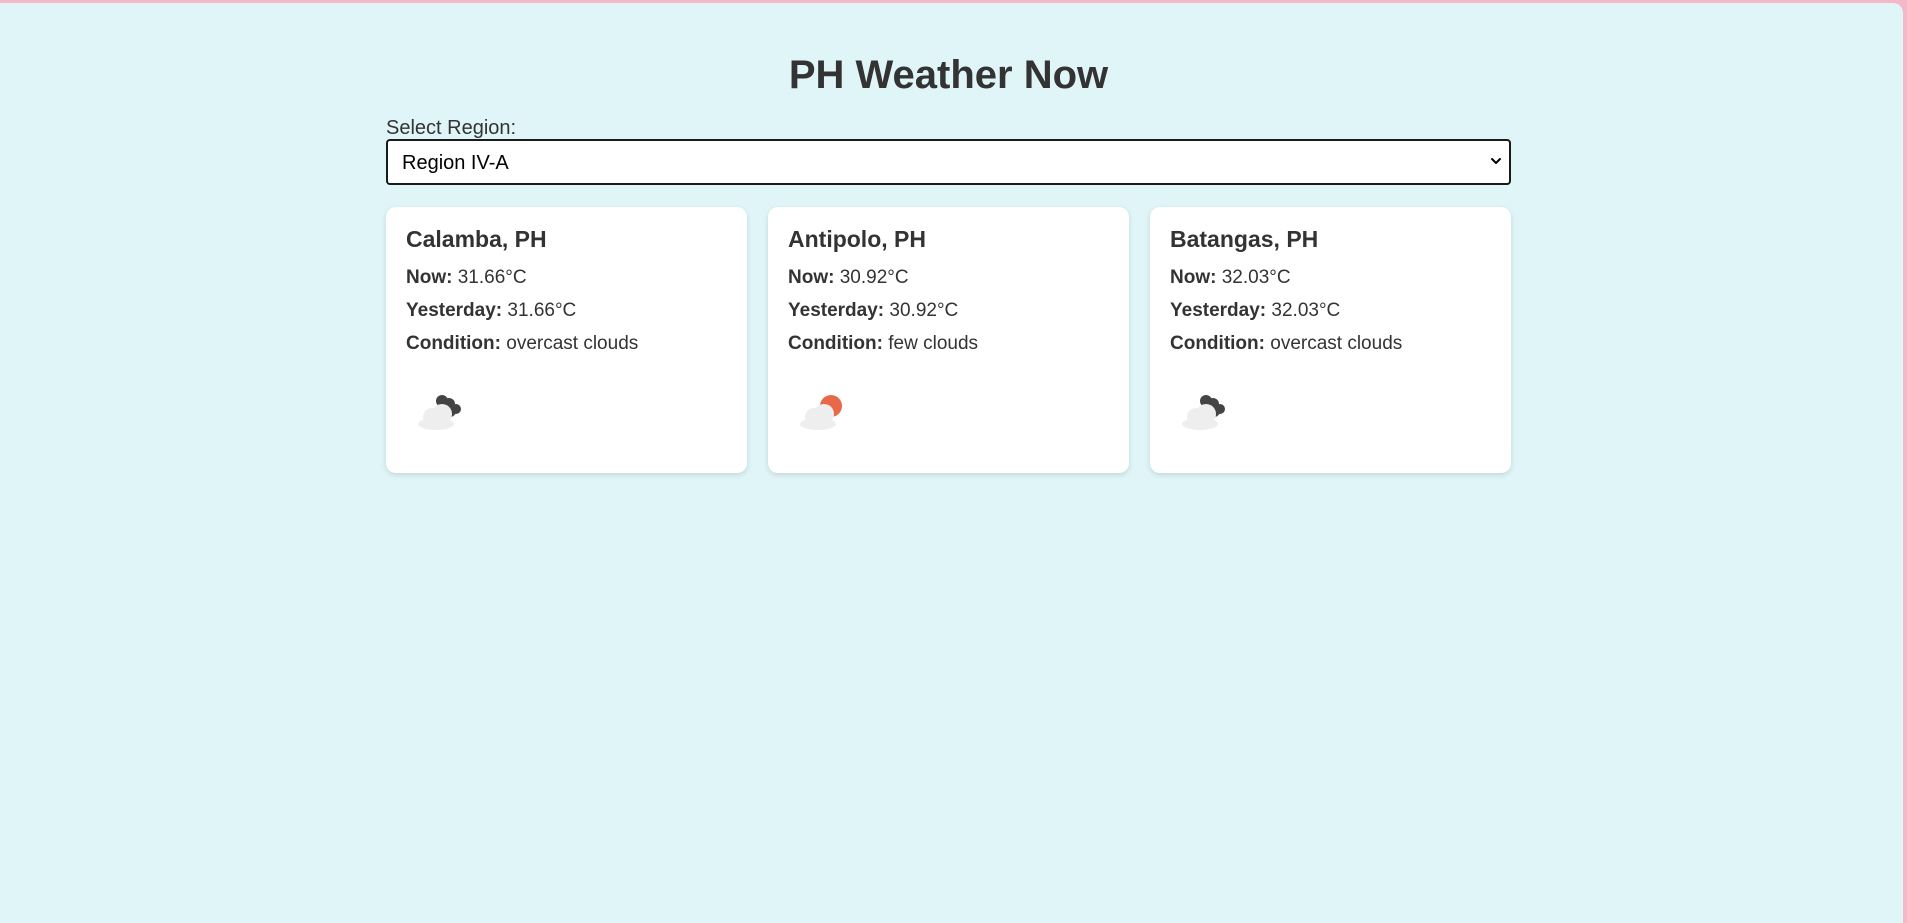  Describe the element at coordinates (924, 310) in the screenshot. I see `yesterday-value: 30.92°C` at that location.